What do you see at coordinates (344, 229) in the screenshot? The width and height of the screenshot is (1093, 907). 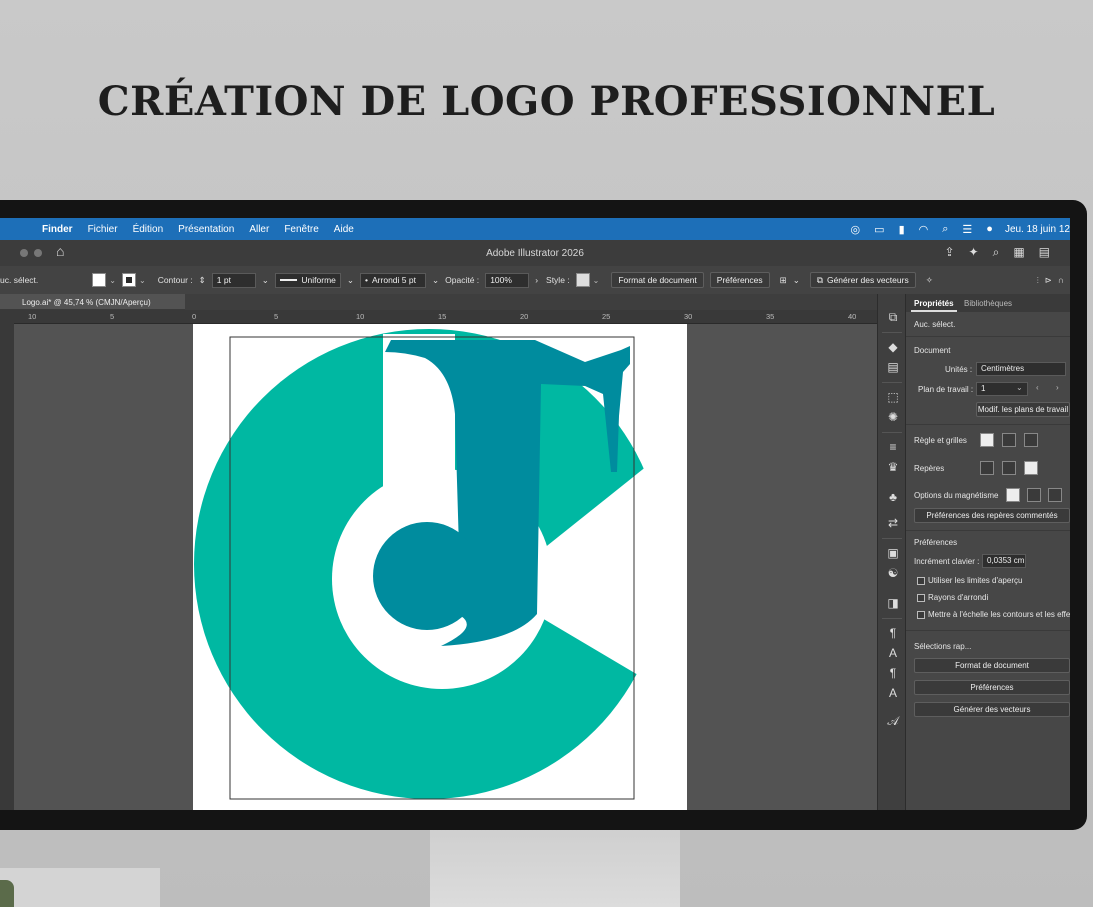 I see `menu-aide: Aide` at bounding box center [344, 229].